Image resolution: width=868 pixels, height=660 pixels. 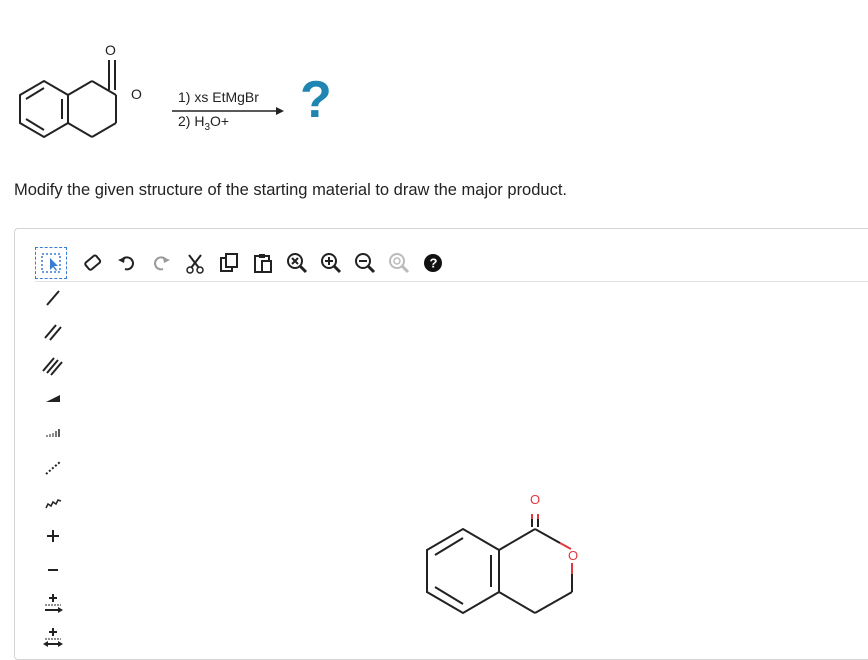 What do you see at coordinates (573, 555) in the screenshot?
I see `canvas-ring-oxygen-label: O` at bounding box center [573, 555].